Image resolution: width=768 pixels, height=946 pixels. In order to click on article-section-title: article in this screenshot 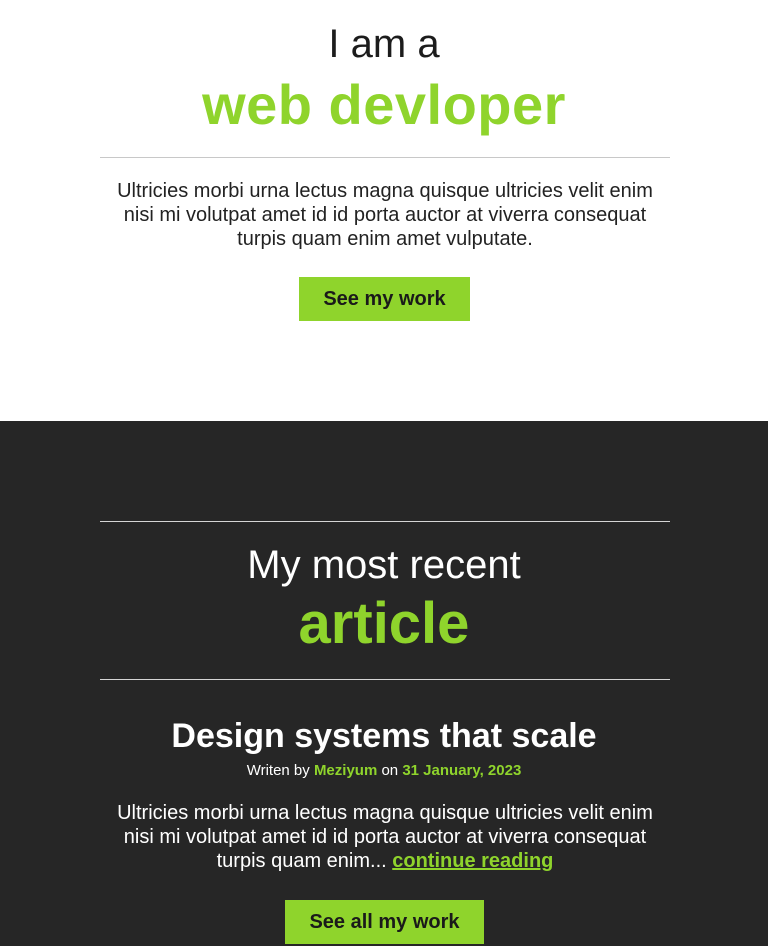, I will do `click(384, 623)`.